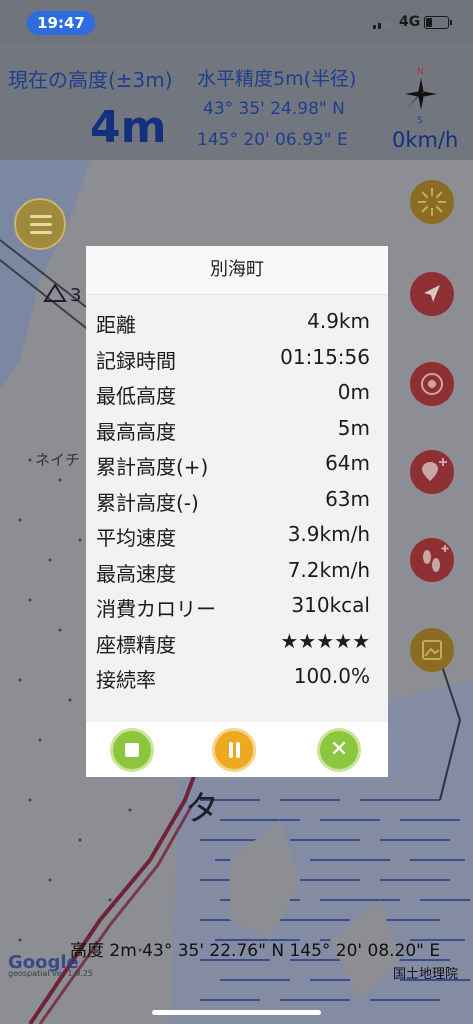 Image resolution: width=473 pixels, height=1024 pixels. What do you see at coordinates (156, 609) in the screenshot?
I see `stat-label: 消費カロリー` at bounding box center [156, 609].